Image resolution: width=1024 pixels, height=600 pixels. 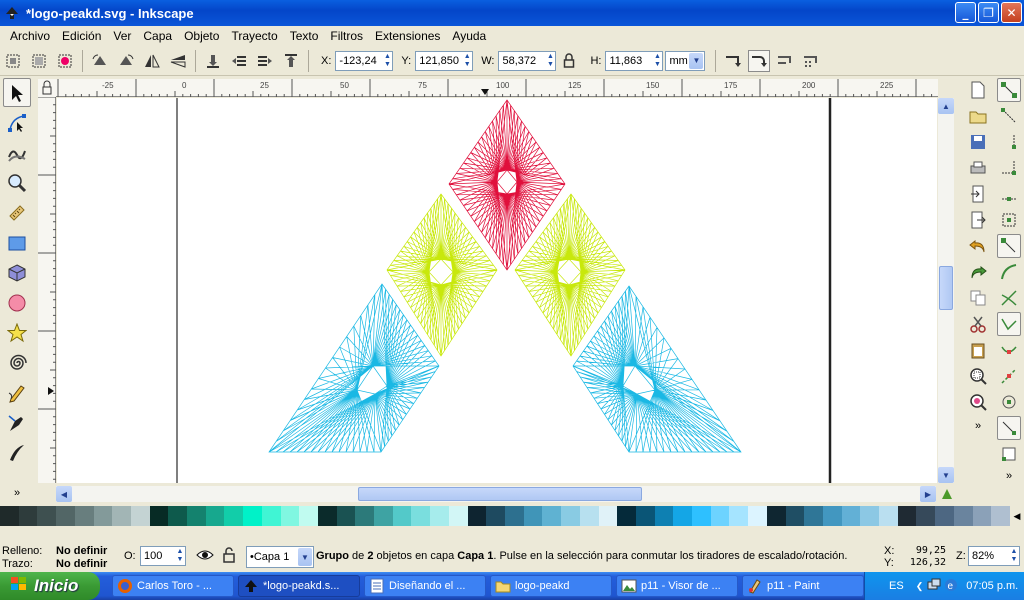 What do you see at coordinates (213, 61) in the screenshot?
I see `lower-to-bottom-icon` at bounding box center [213, 61].